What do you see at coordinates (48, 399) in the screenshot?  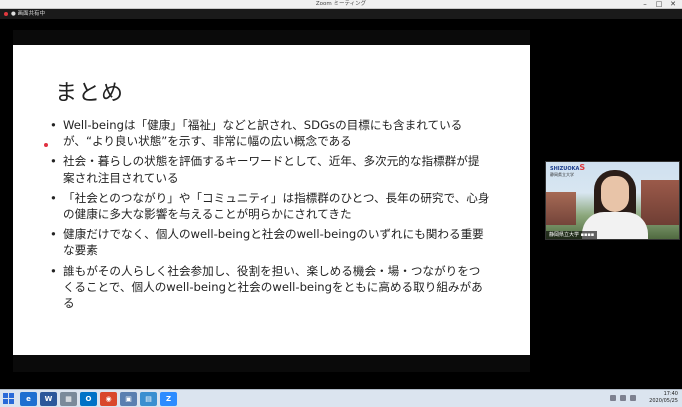 I see `taskbar-app-icon: W` at bounding box center [48, 399].